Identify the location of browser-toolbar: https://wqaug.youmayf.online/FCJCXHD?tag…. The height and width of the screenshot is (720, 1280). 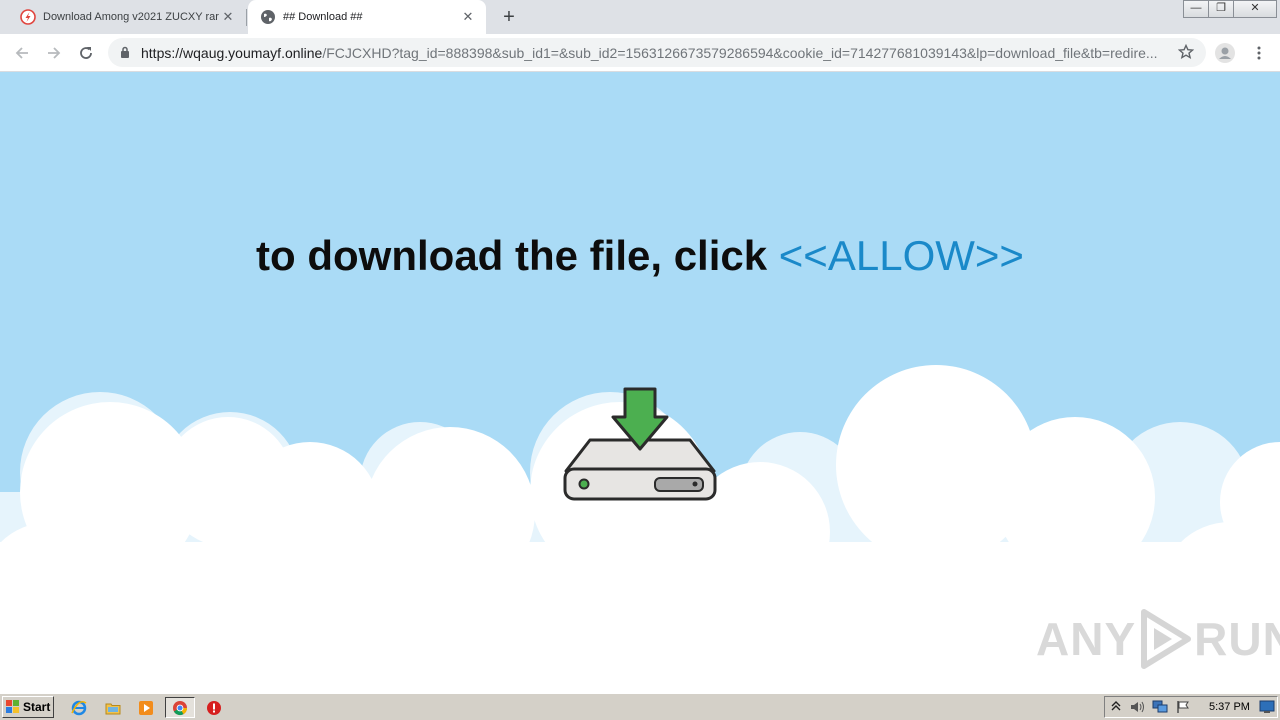
(640, 53).